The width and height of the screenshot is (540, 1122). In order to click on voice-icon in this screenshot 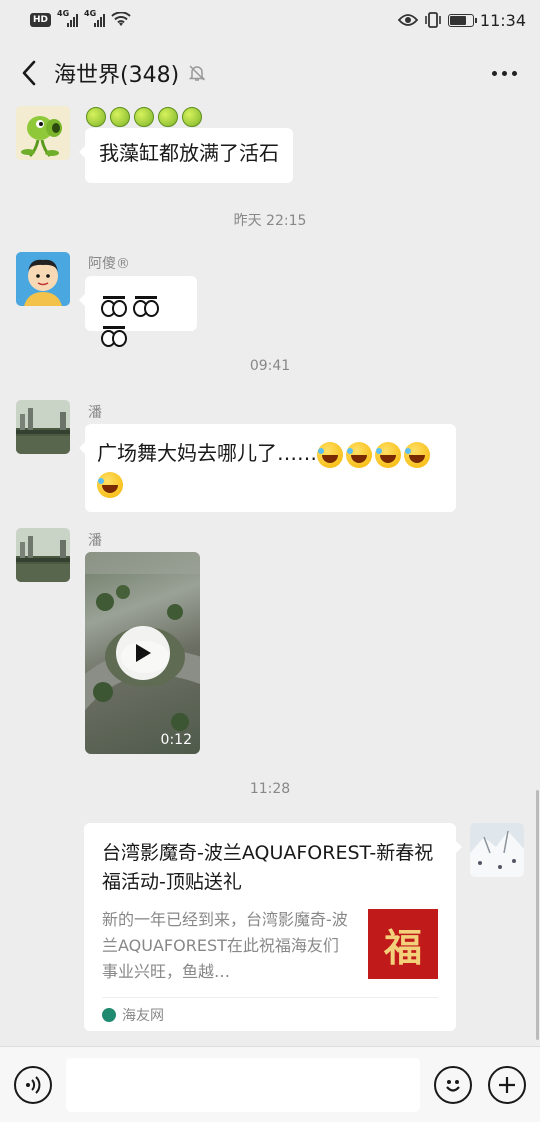, I will do `click(33, 1084)`.